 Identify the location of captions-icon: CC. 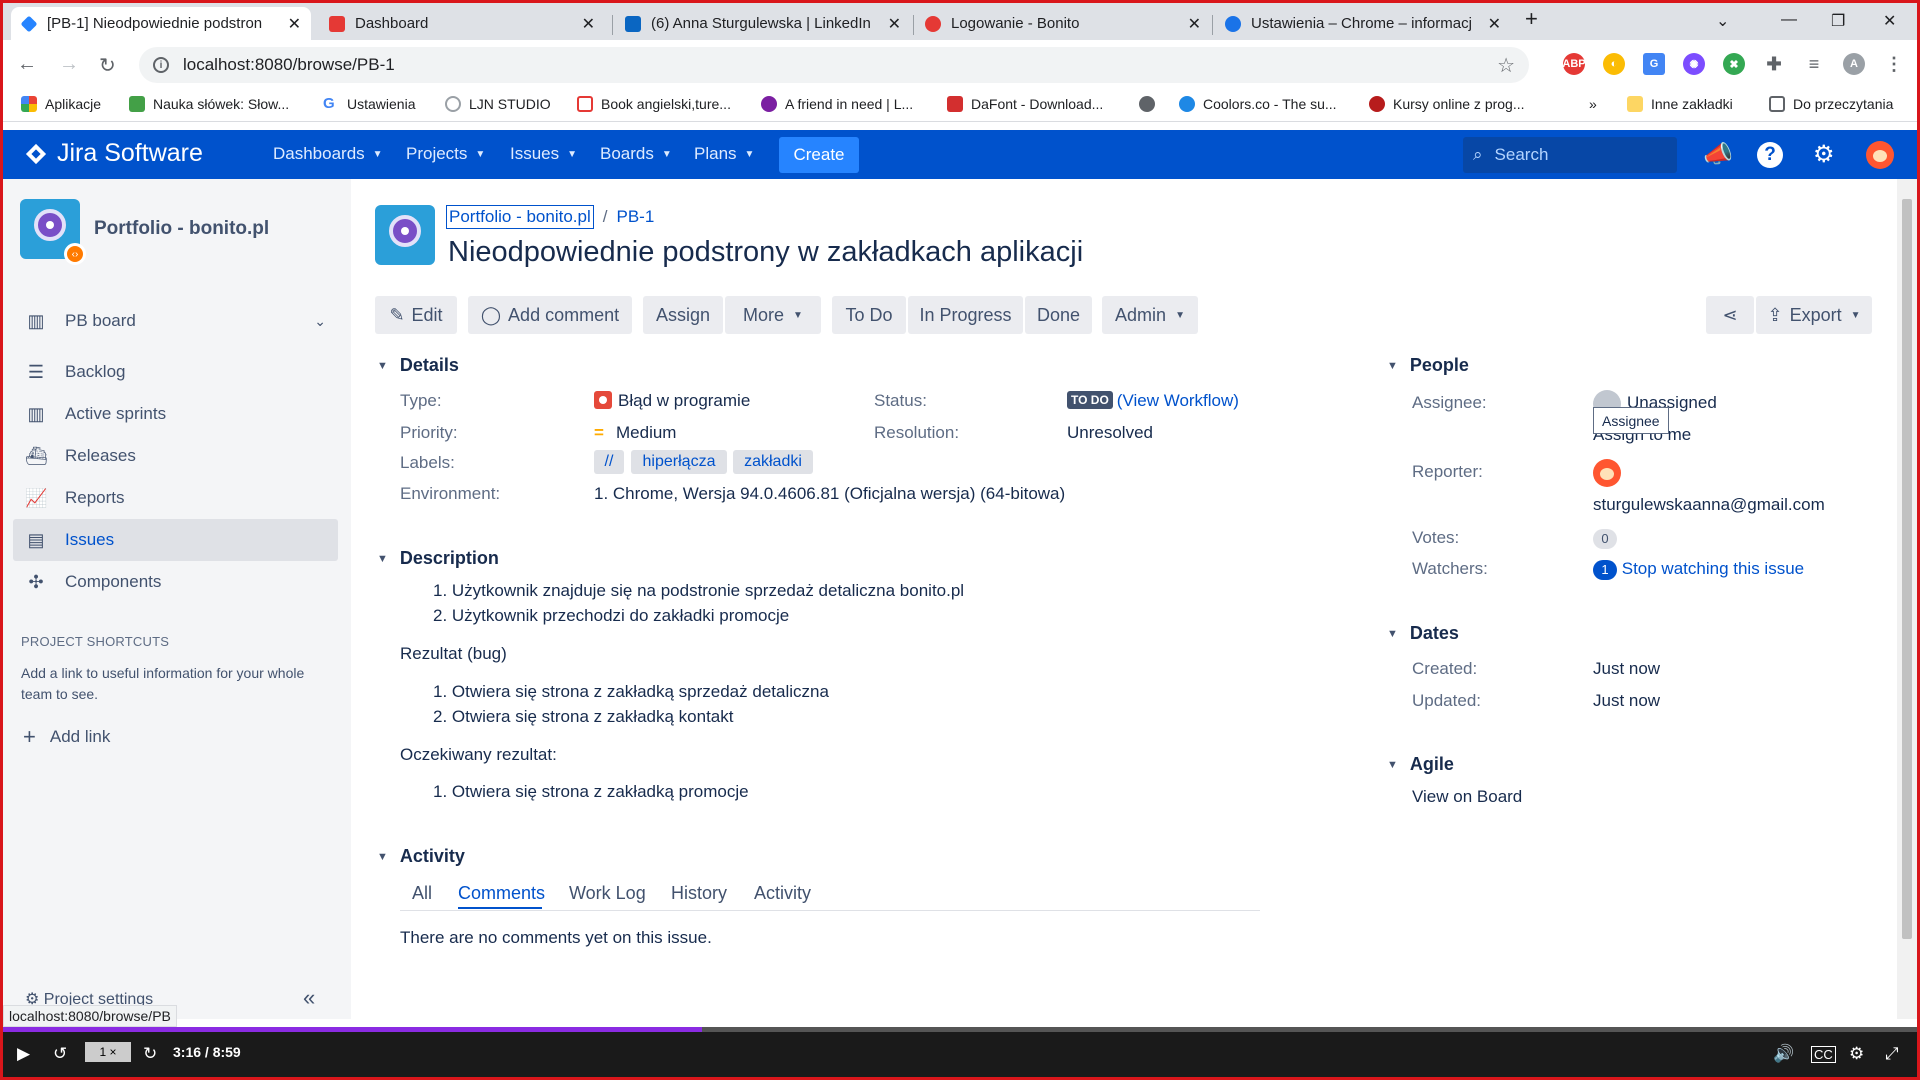
(1823, 1054).